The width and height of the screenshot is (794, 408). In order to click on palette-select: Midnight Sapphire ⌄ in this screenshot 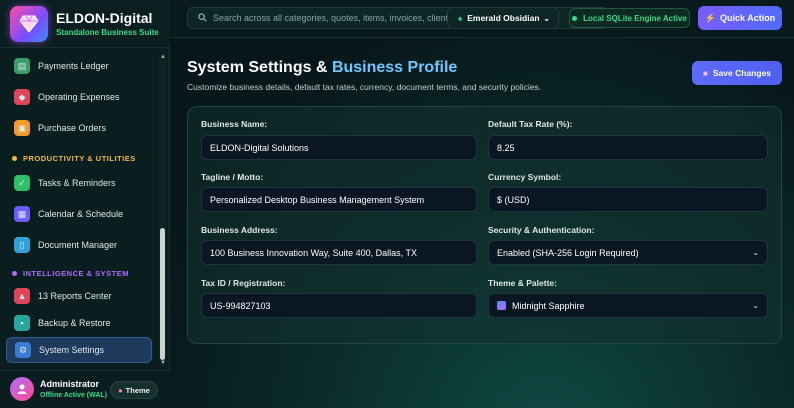, I will do `click(628, 305)`.